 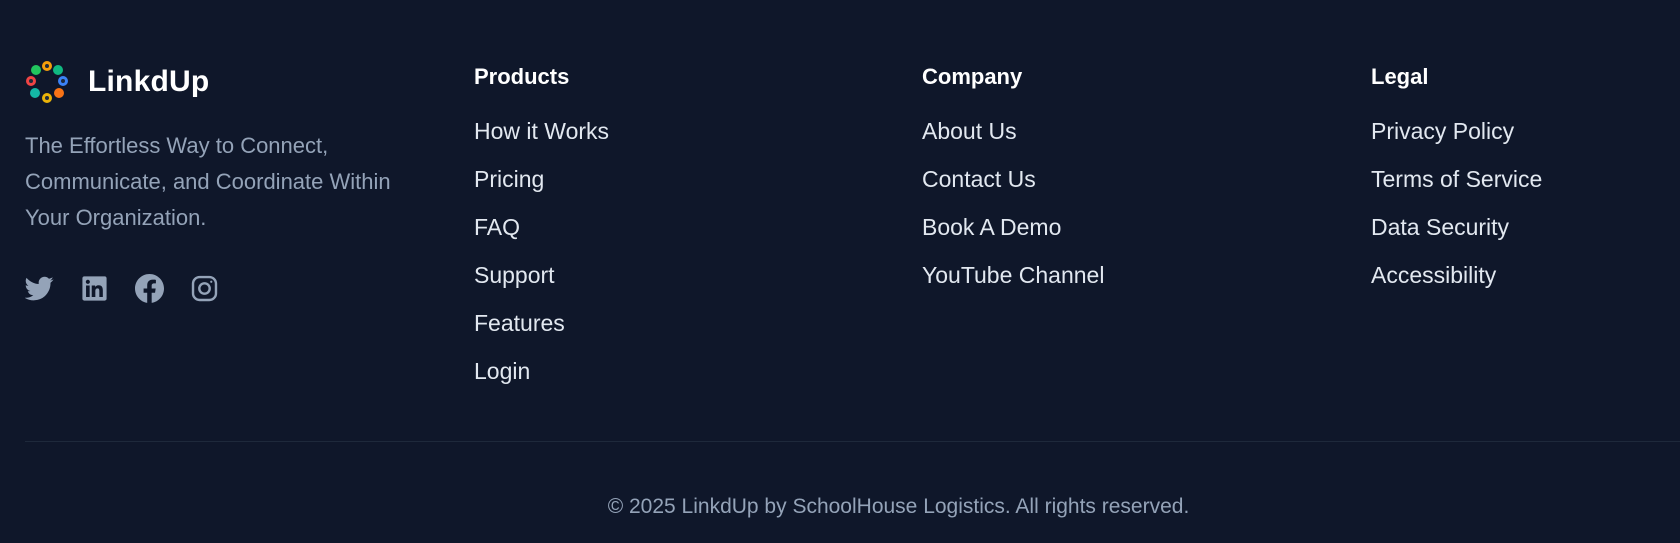 I want to click on support-link: Support, so click(x=514, y=275).